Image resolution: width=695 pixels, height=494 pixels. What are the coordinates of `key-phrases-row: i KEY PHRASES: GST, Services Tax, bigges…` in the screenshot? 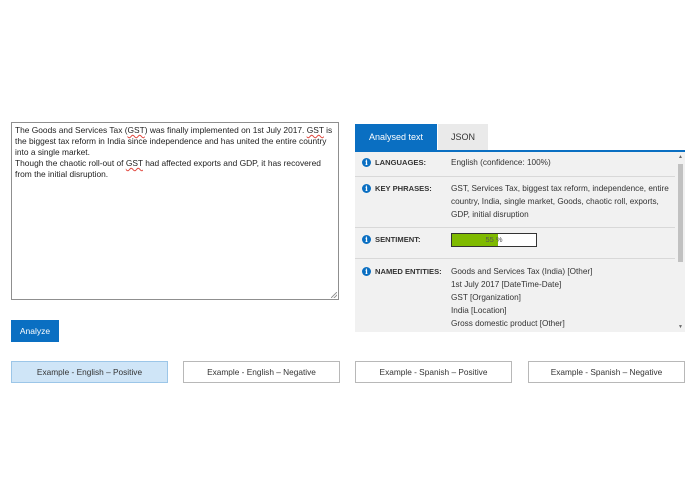 It's located at (515, 202).